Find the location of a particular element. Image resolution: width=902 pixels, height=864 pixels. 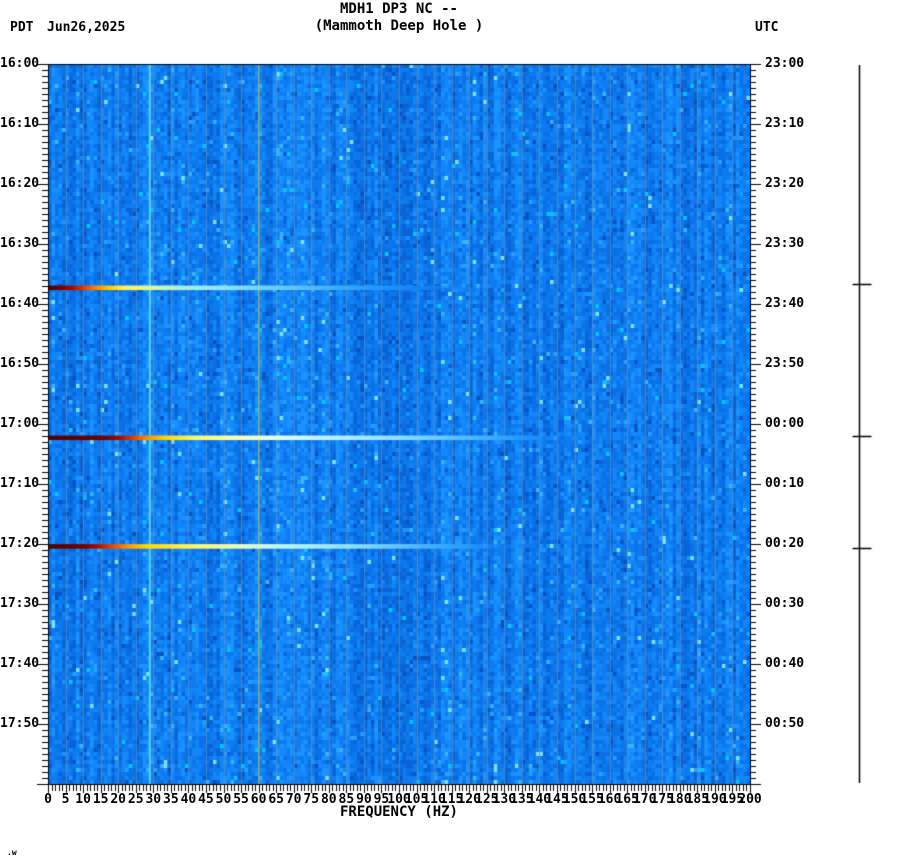

page-title: MDH1 DP3 NC -- is located at coordinates (398, 9).